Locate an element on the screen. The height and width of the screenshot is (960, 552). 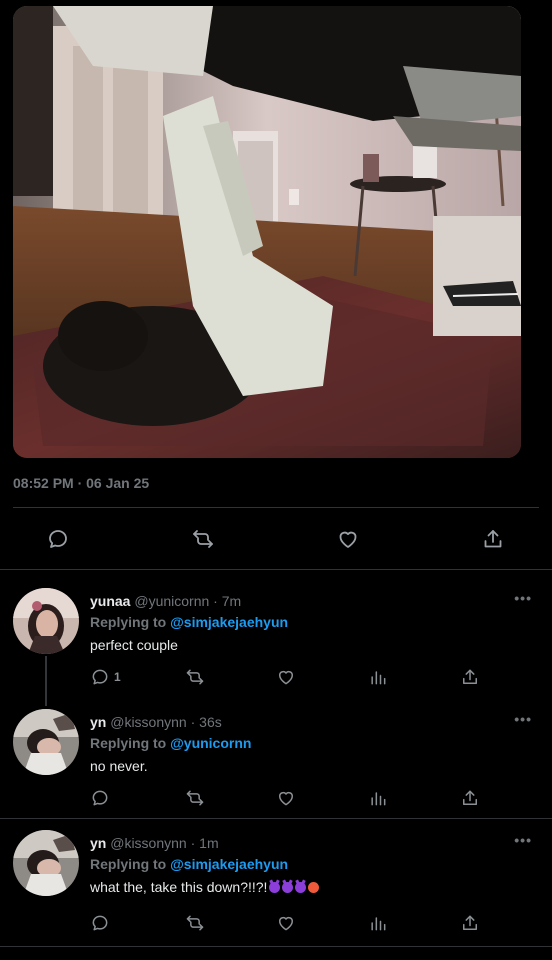
reply-text: what the, take this down?!!?! is located at coordinates (311, 887).